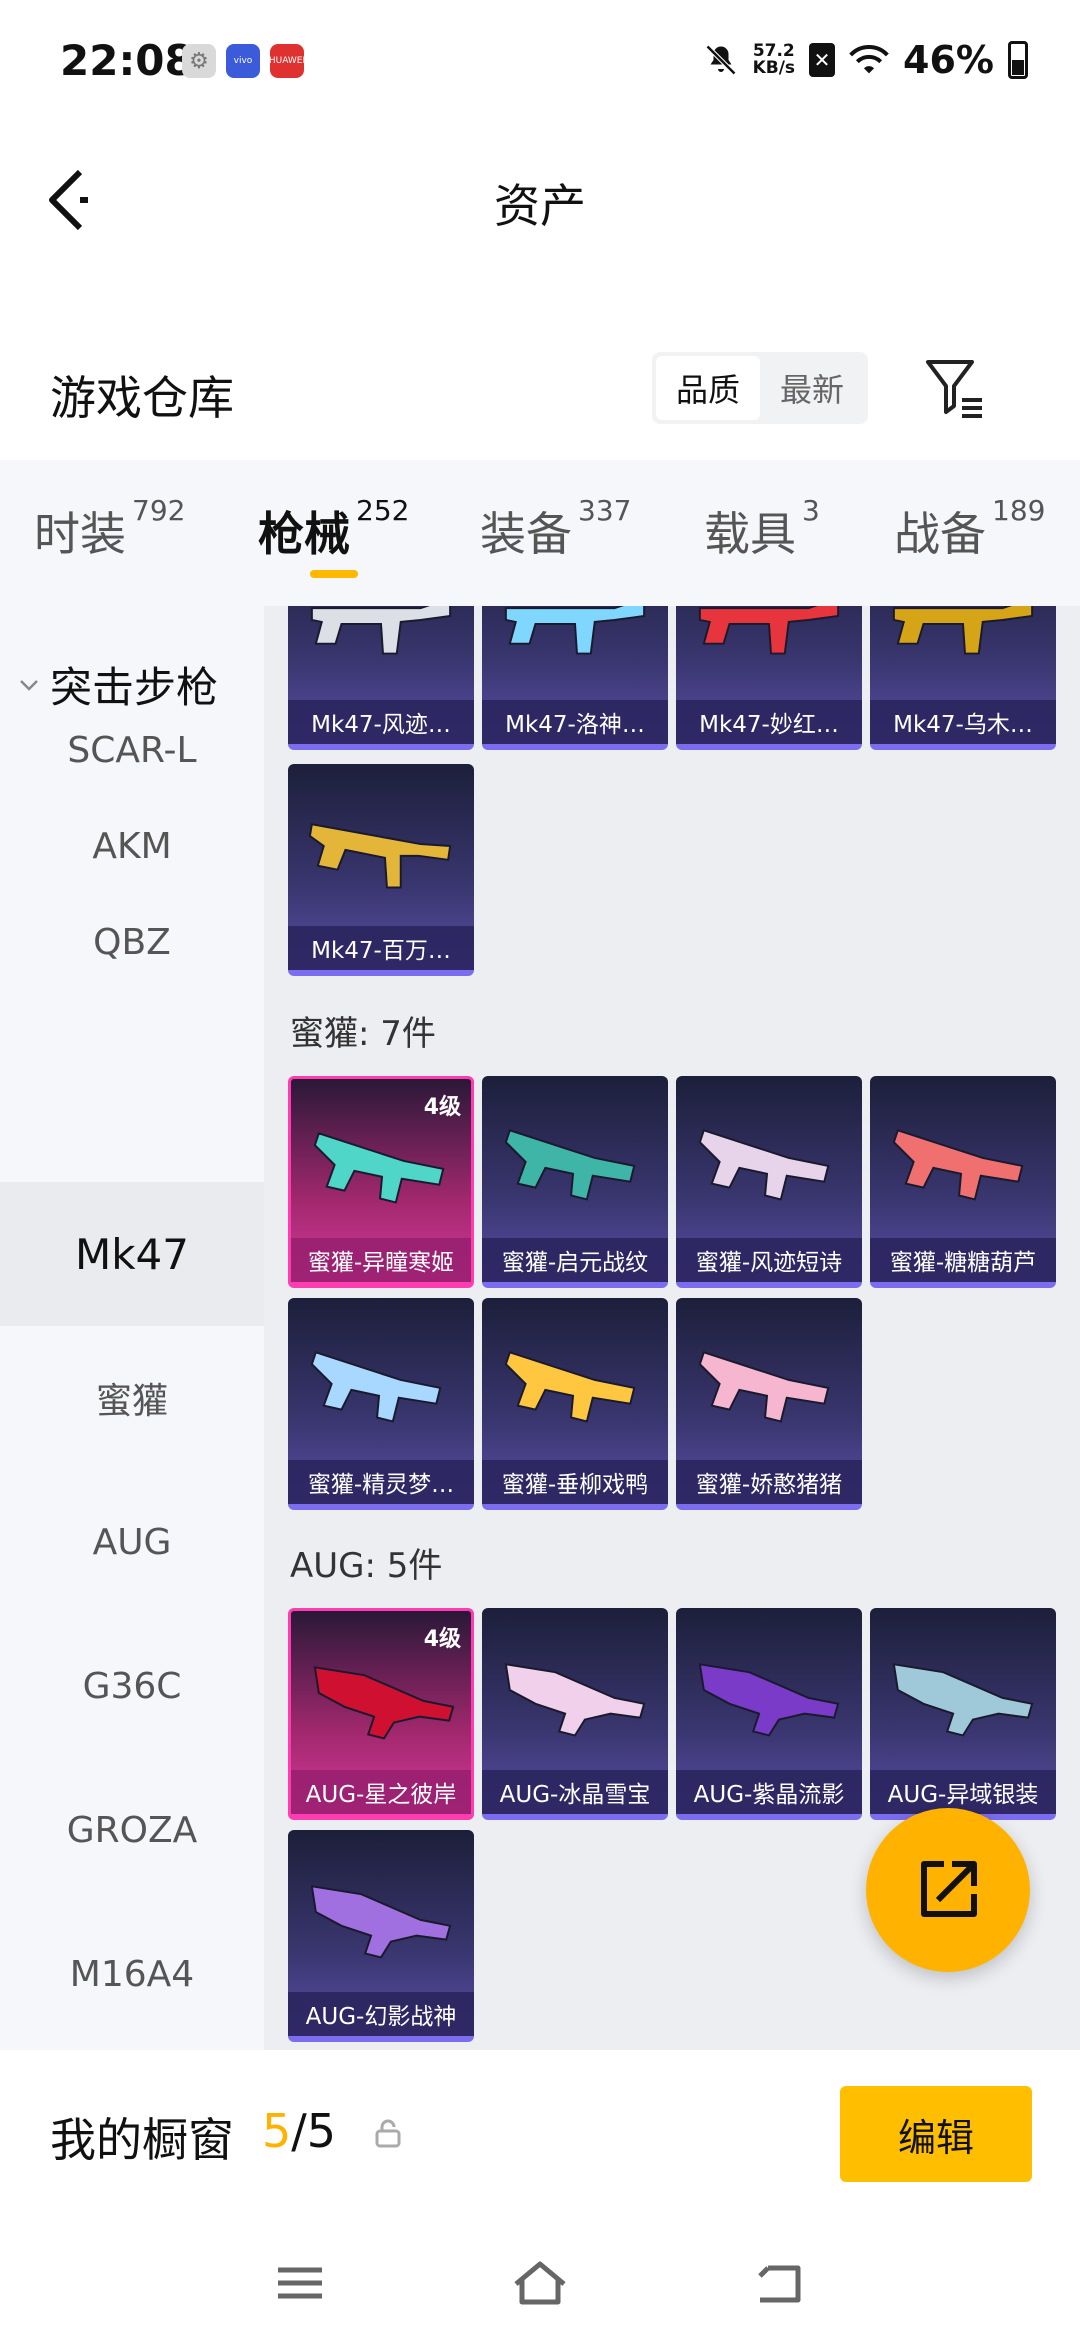  I want to click on status-bar: 22:08 ⚙ vivo HUAWEI 57.2 KB/s ✕ 46%, so click(540, 60).